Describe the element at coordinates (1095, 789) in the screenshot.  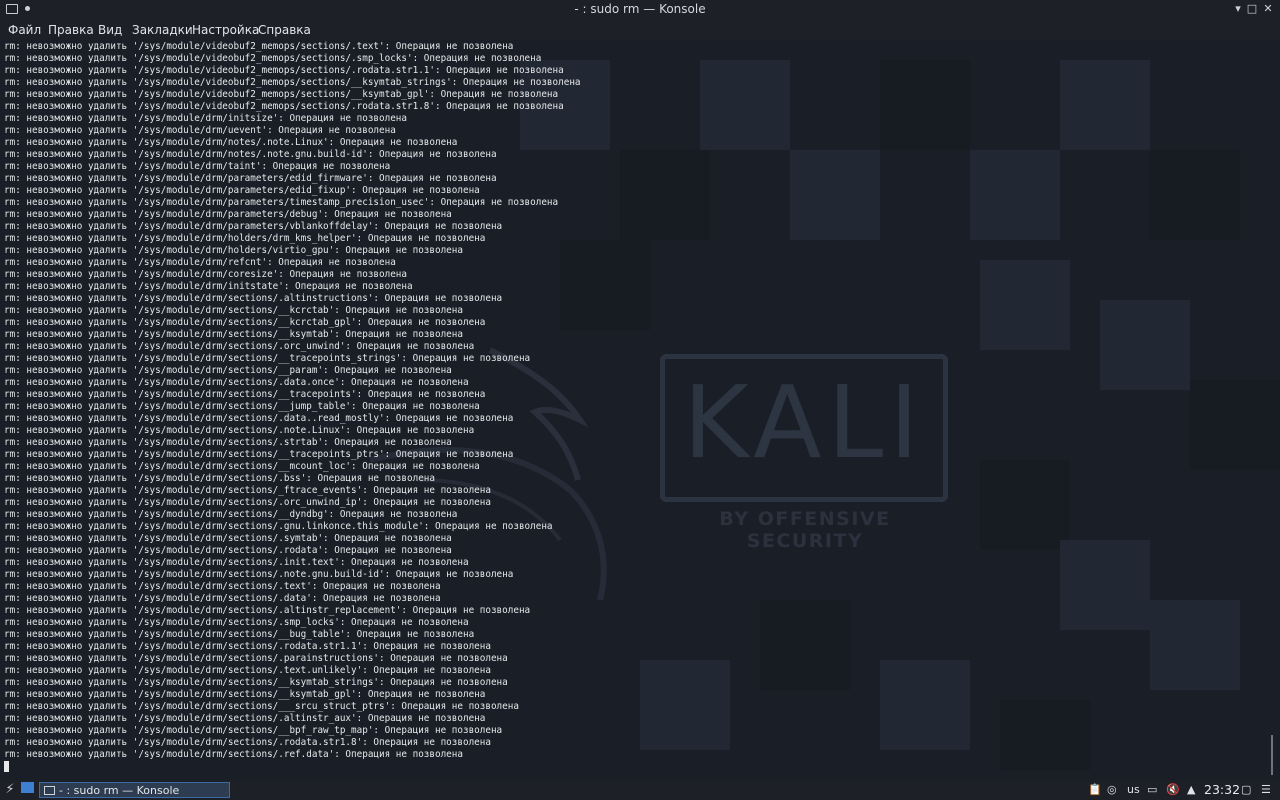
I see `clipboard-icon: 📋` at that location.